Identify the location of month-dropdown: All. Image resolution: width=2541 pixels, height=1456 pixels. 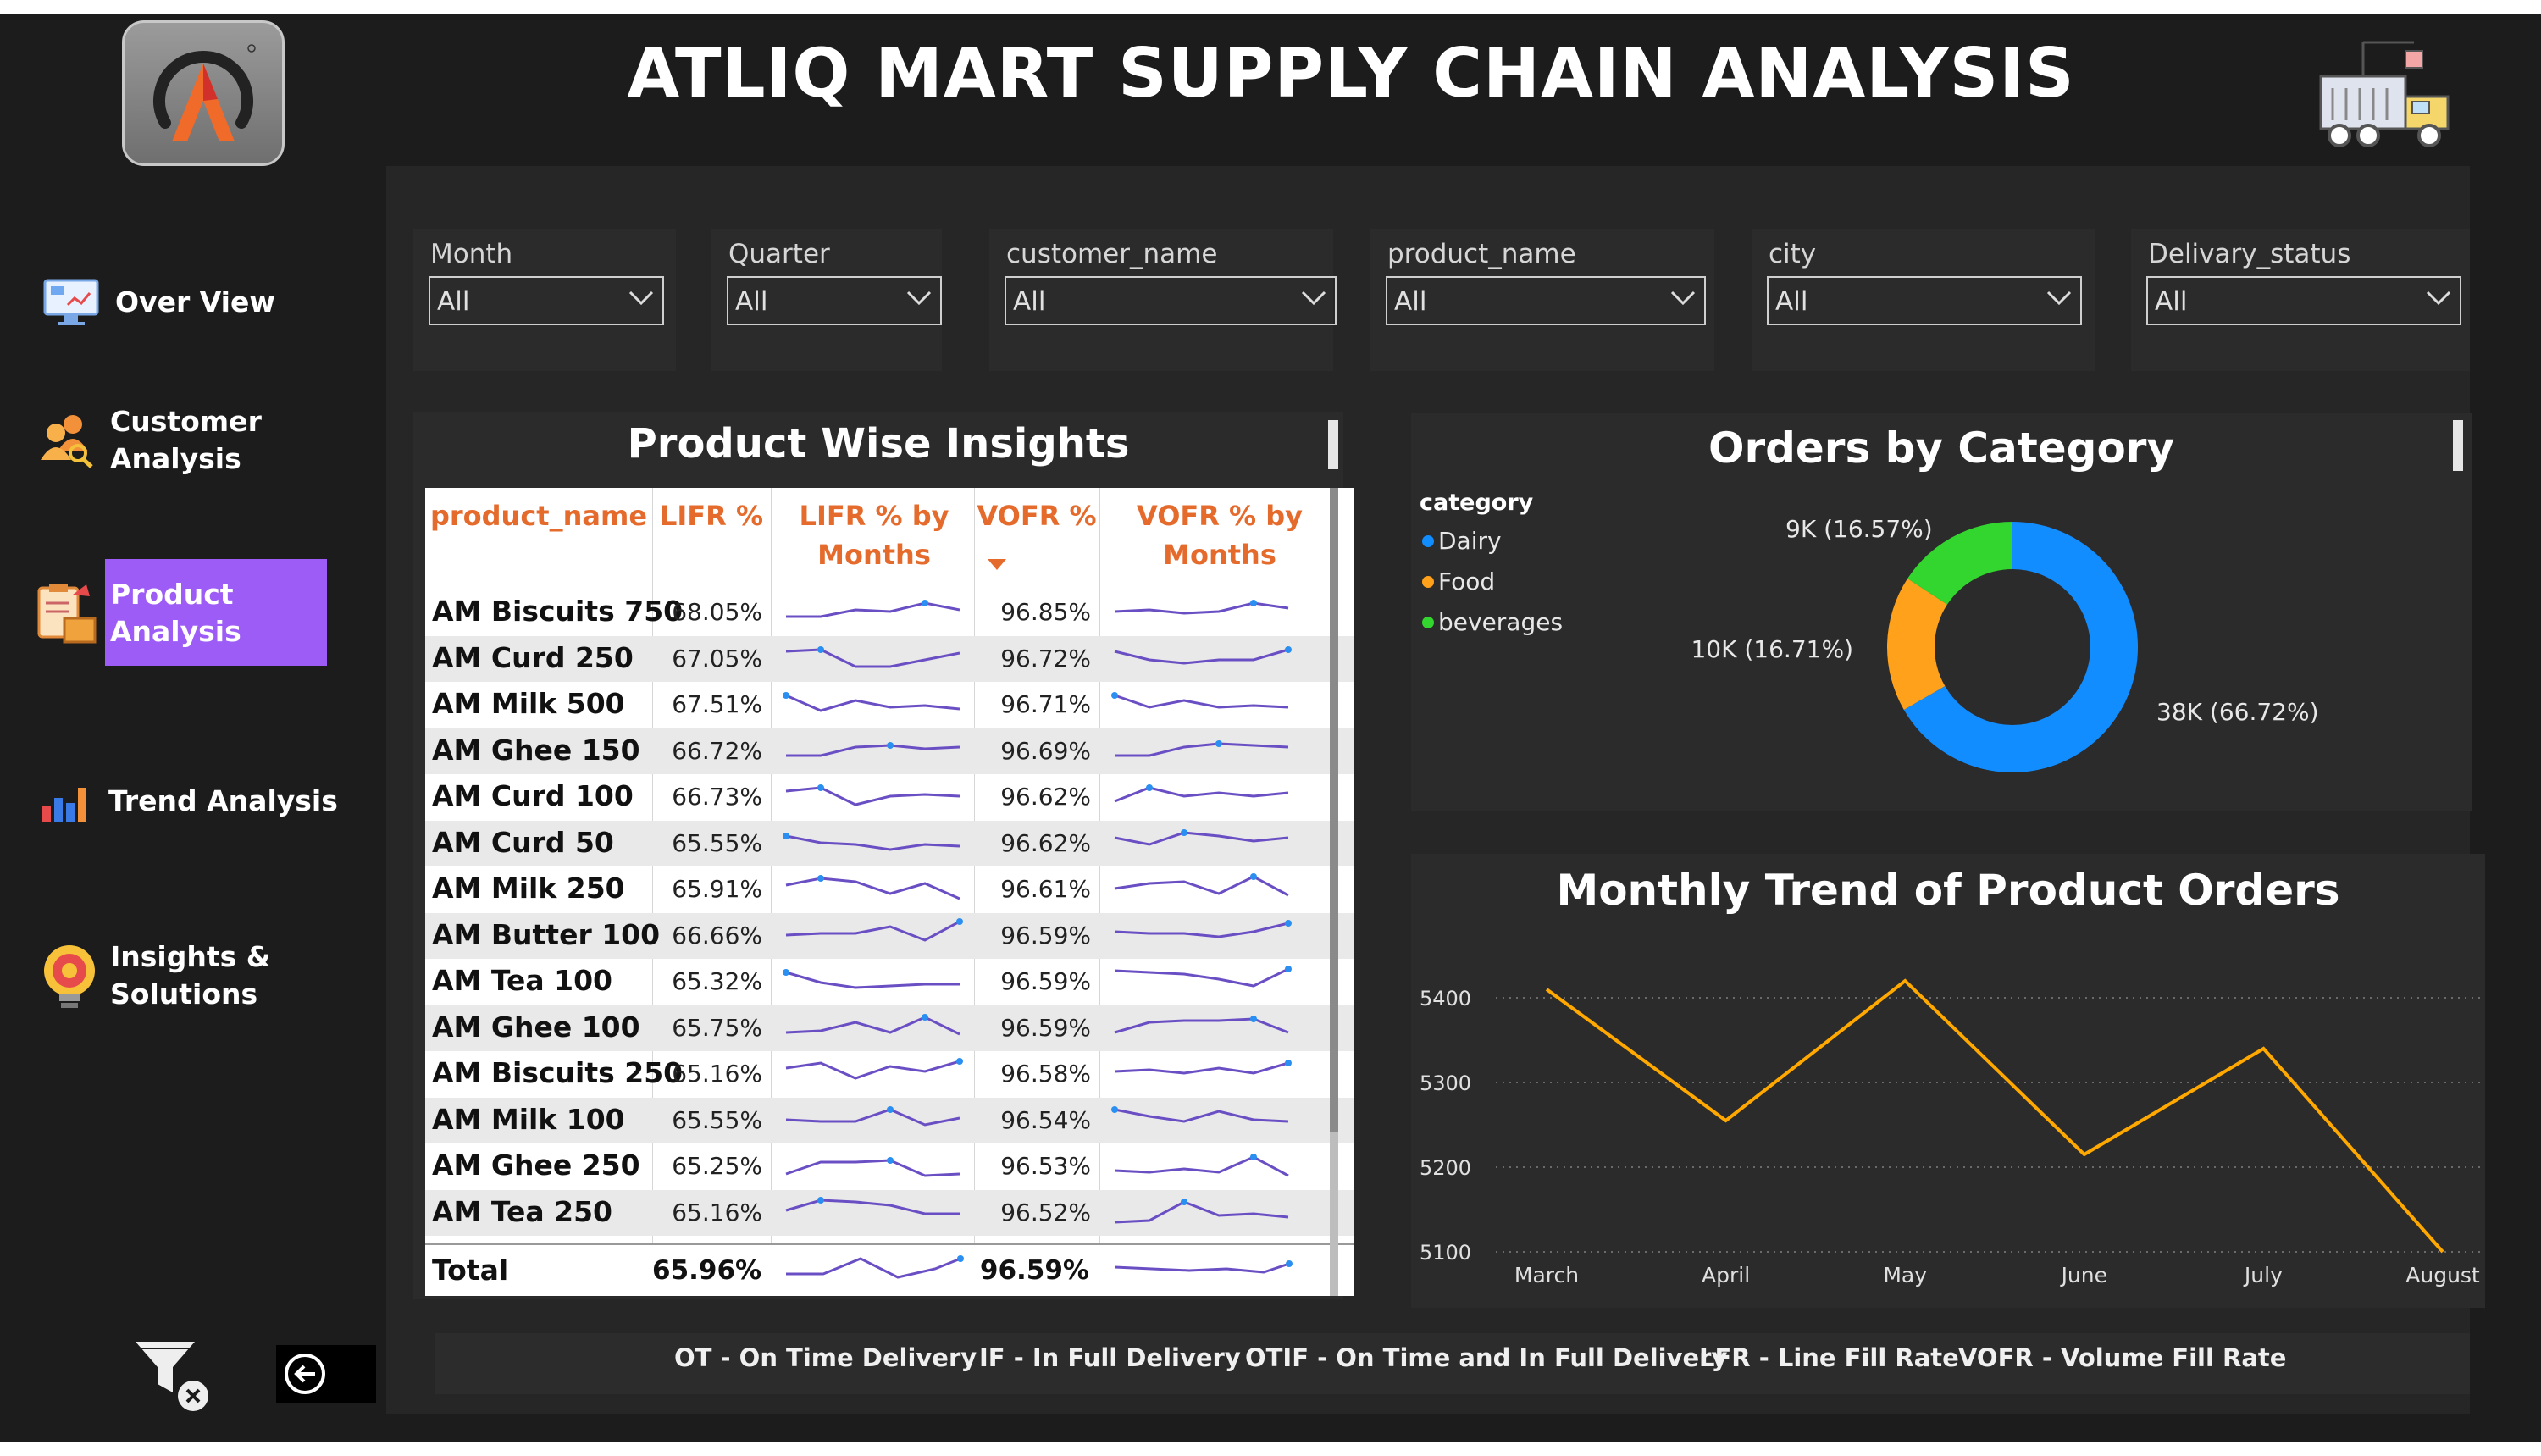
(546, 300).